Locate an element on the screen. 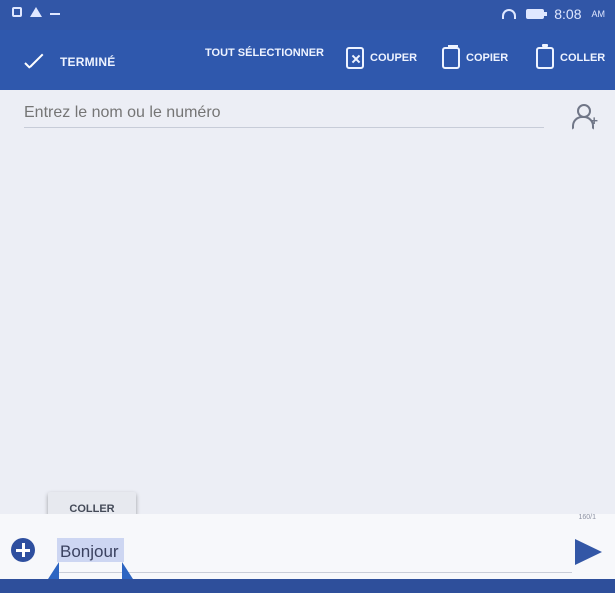 The image size is (615, 593). paste-button: COLLER is located at coordinates (571, 56).